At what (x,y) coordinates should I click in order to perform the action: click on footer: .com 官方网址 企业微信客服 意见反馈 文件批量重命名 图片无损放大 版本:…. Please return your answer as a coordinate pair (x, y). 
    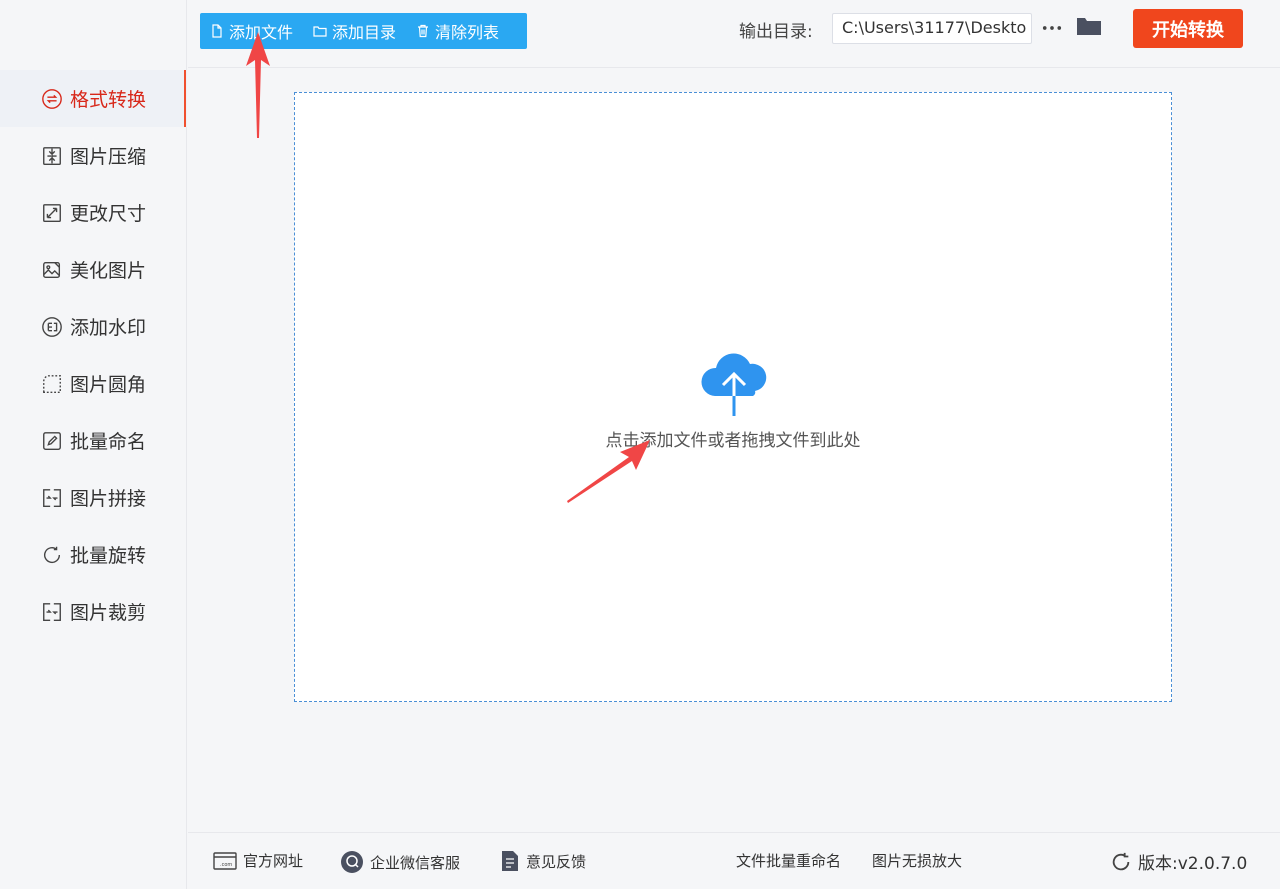
    Looking at the image, I should click on (734, 860).